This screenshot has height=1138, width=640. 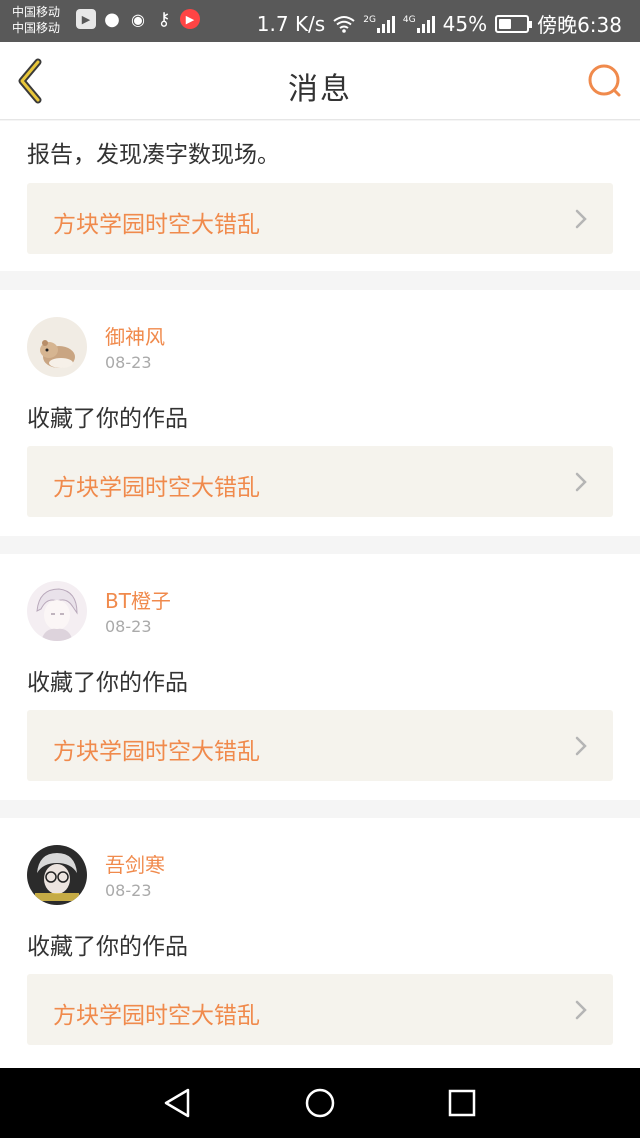 What do you see at coordinates (505, 23) in the screenshot?
I see `battery-fill` at bounding box center [505, 23].